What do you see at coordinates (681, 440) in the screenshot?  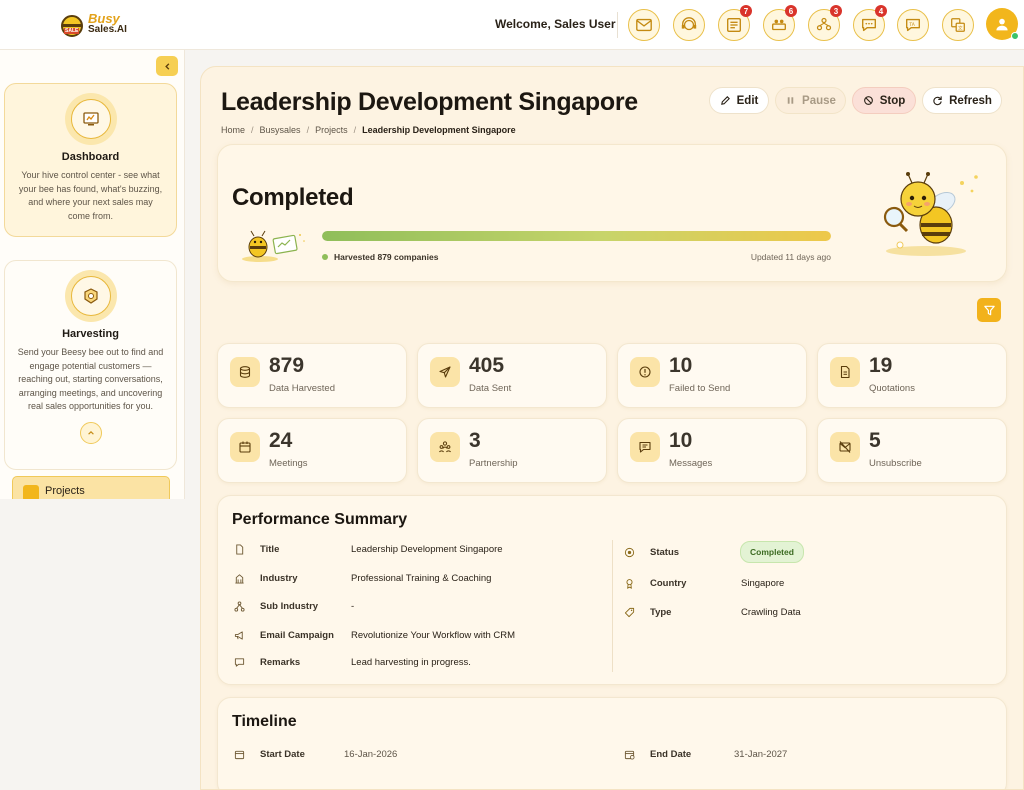 I see `stat-value: 10` at bounding box center [681, 440].